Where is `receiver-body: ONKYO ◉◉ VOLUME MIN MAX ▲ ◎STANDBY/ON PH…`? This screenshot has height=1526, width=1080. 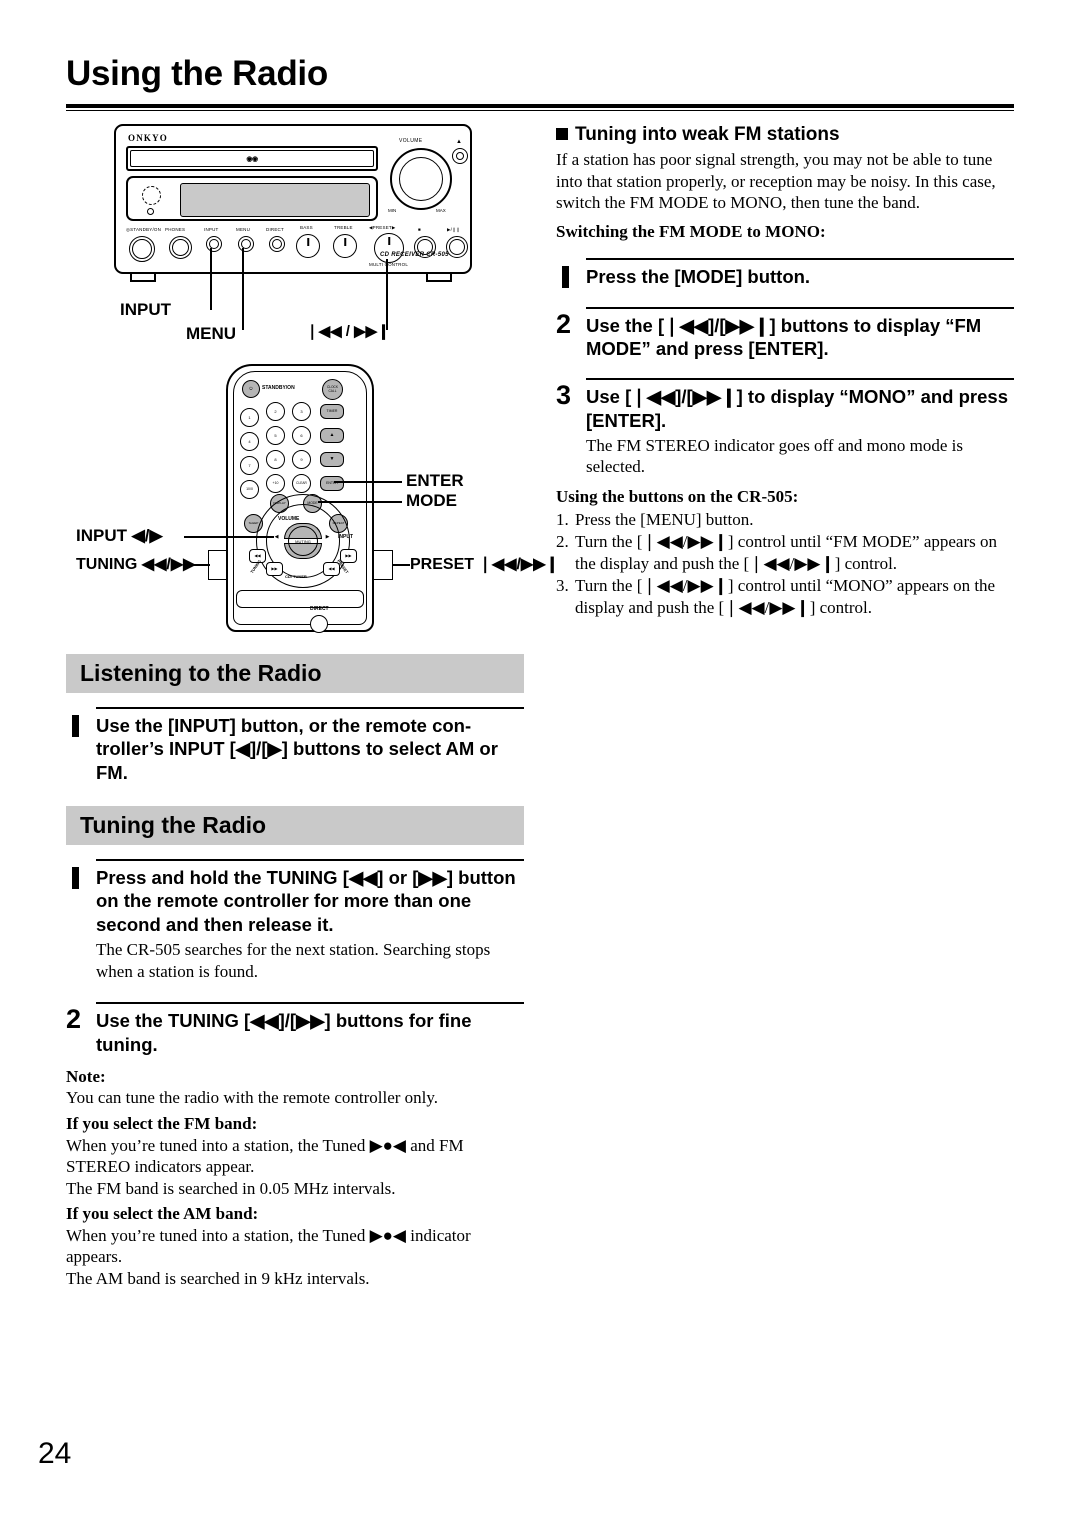
receiver-body: ONKYO ◉◉ VOLUME MIN MAX ▲ ◎STANDBY/ON PH… is located at coordinates (293, 203).